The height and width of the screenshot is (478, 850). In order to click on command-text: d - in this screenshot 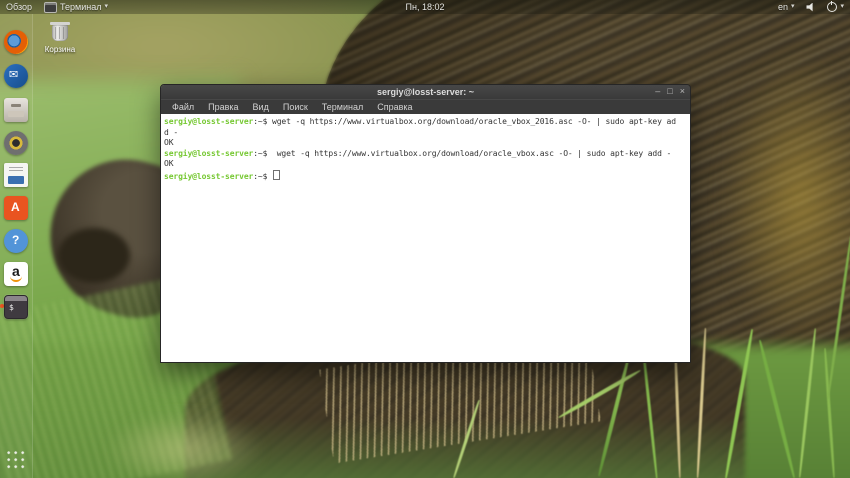, I will do `click(171, 132)`.